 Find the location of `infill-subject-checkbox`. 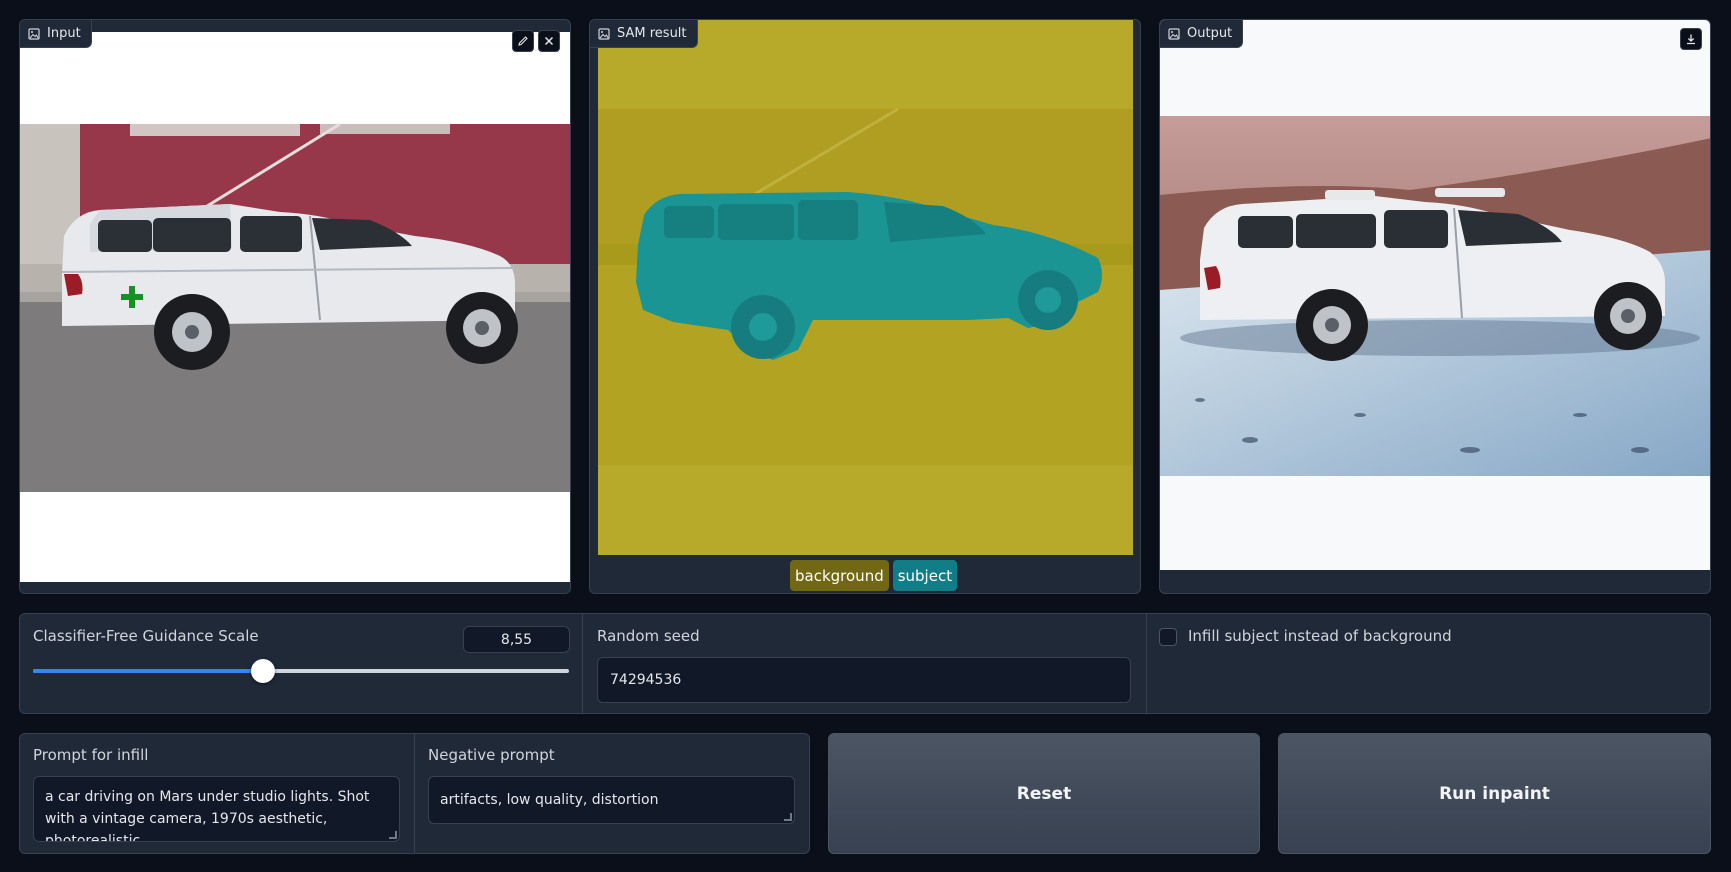

infill-subject-checkbox is located at coordinates (1168, 637).